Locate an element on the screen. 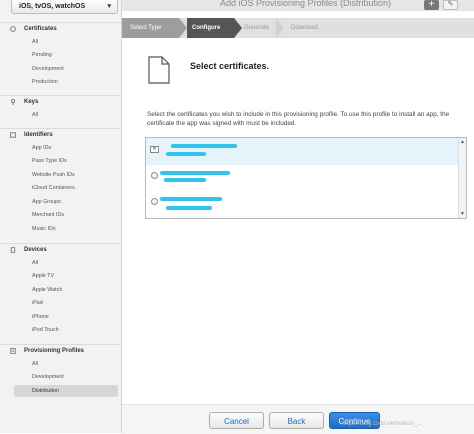 The image size is (474, 434). sidebar-section-devices: Devices is located at coordinates (60, 249).